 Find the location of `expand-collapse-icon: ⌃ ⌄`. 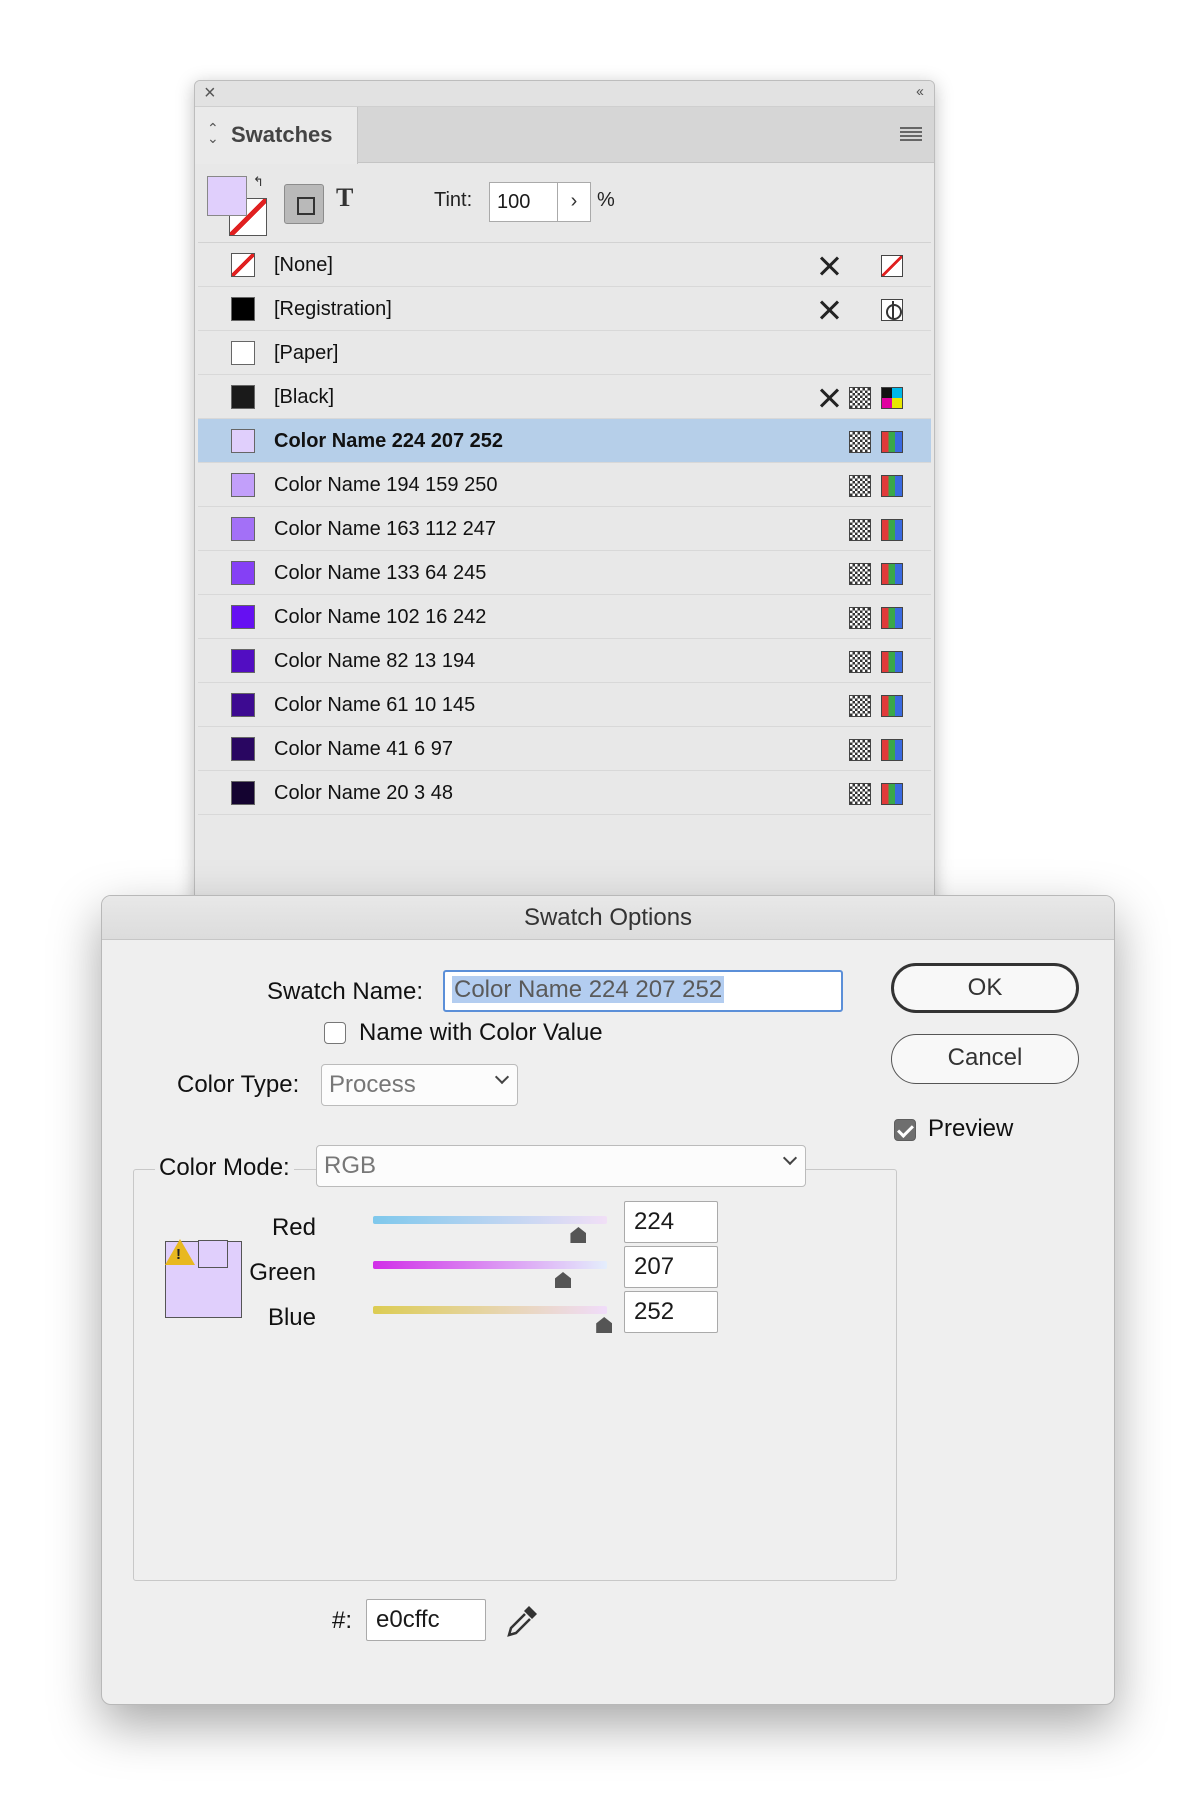

expand-collapse-icon: ⌃ ⌄ is located at coordinates (213, 133).